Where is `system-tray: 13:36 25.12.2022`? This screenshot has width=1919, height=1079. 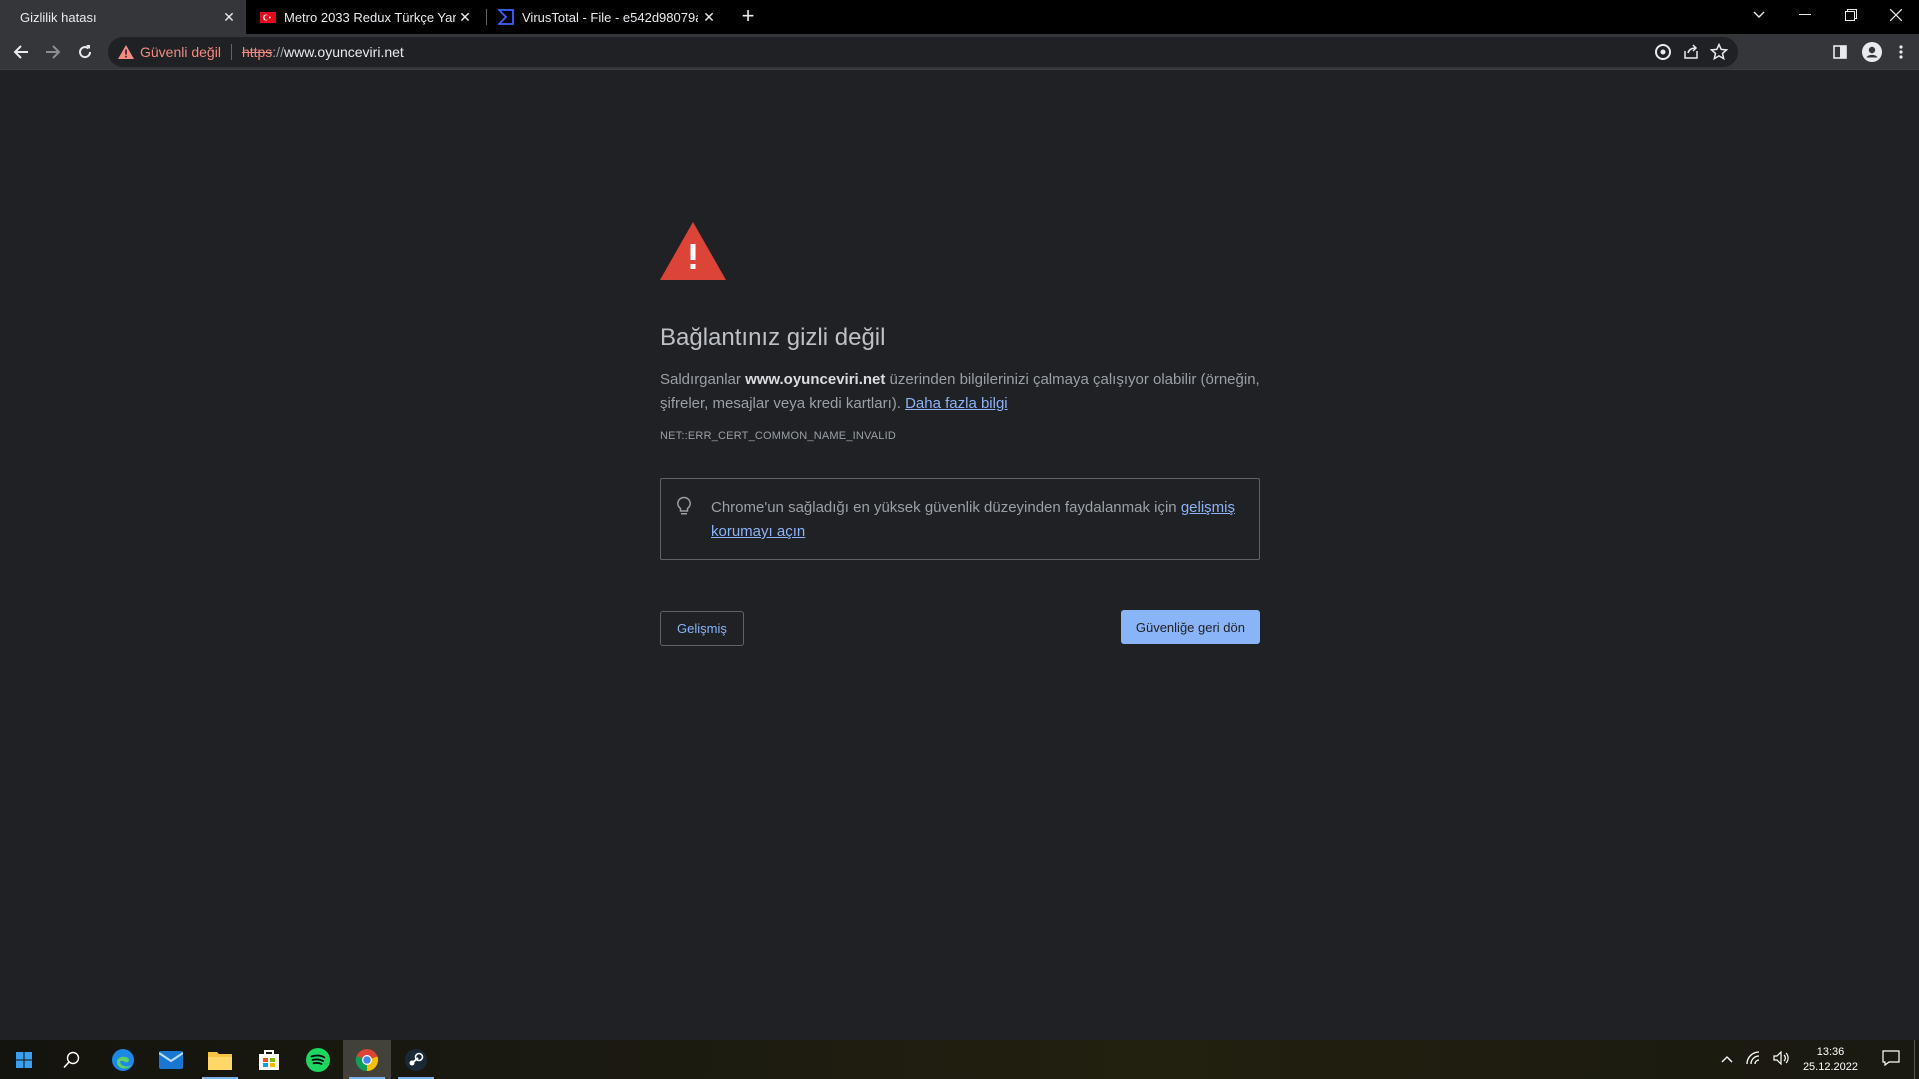
system-tray: 13:36 25.12.2022 is located at coordinates (1817, 1059).